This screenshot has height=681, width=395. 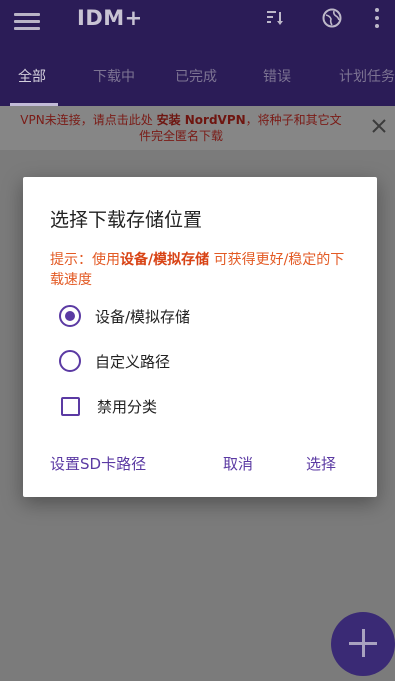 What do you see at coordinates (32, 76) in the screenshot?
I see `tab-all: 全部` at bounding box center [32, 76].